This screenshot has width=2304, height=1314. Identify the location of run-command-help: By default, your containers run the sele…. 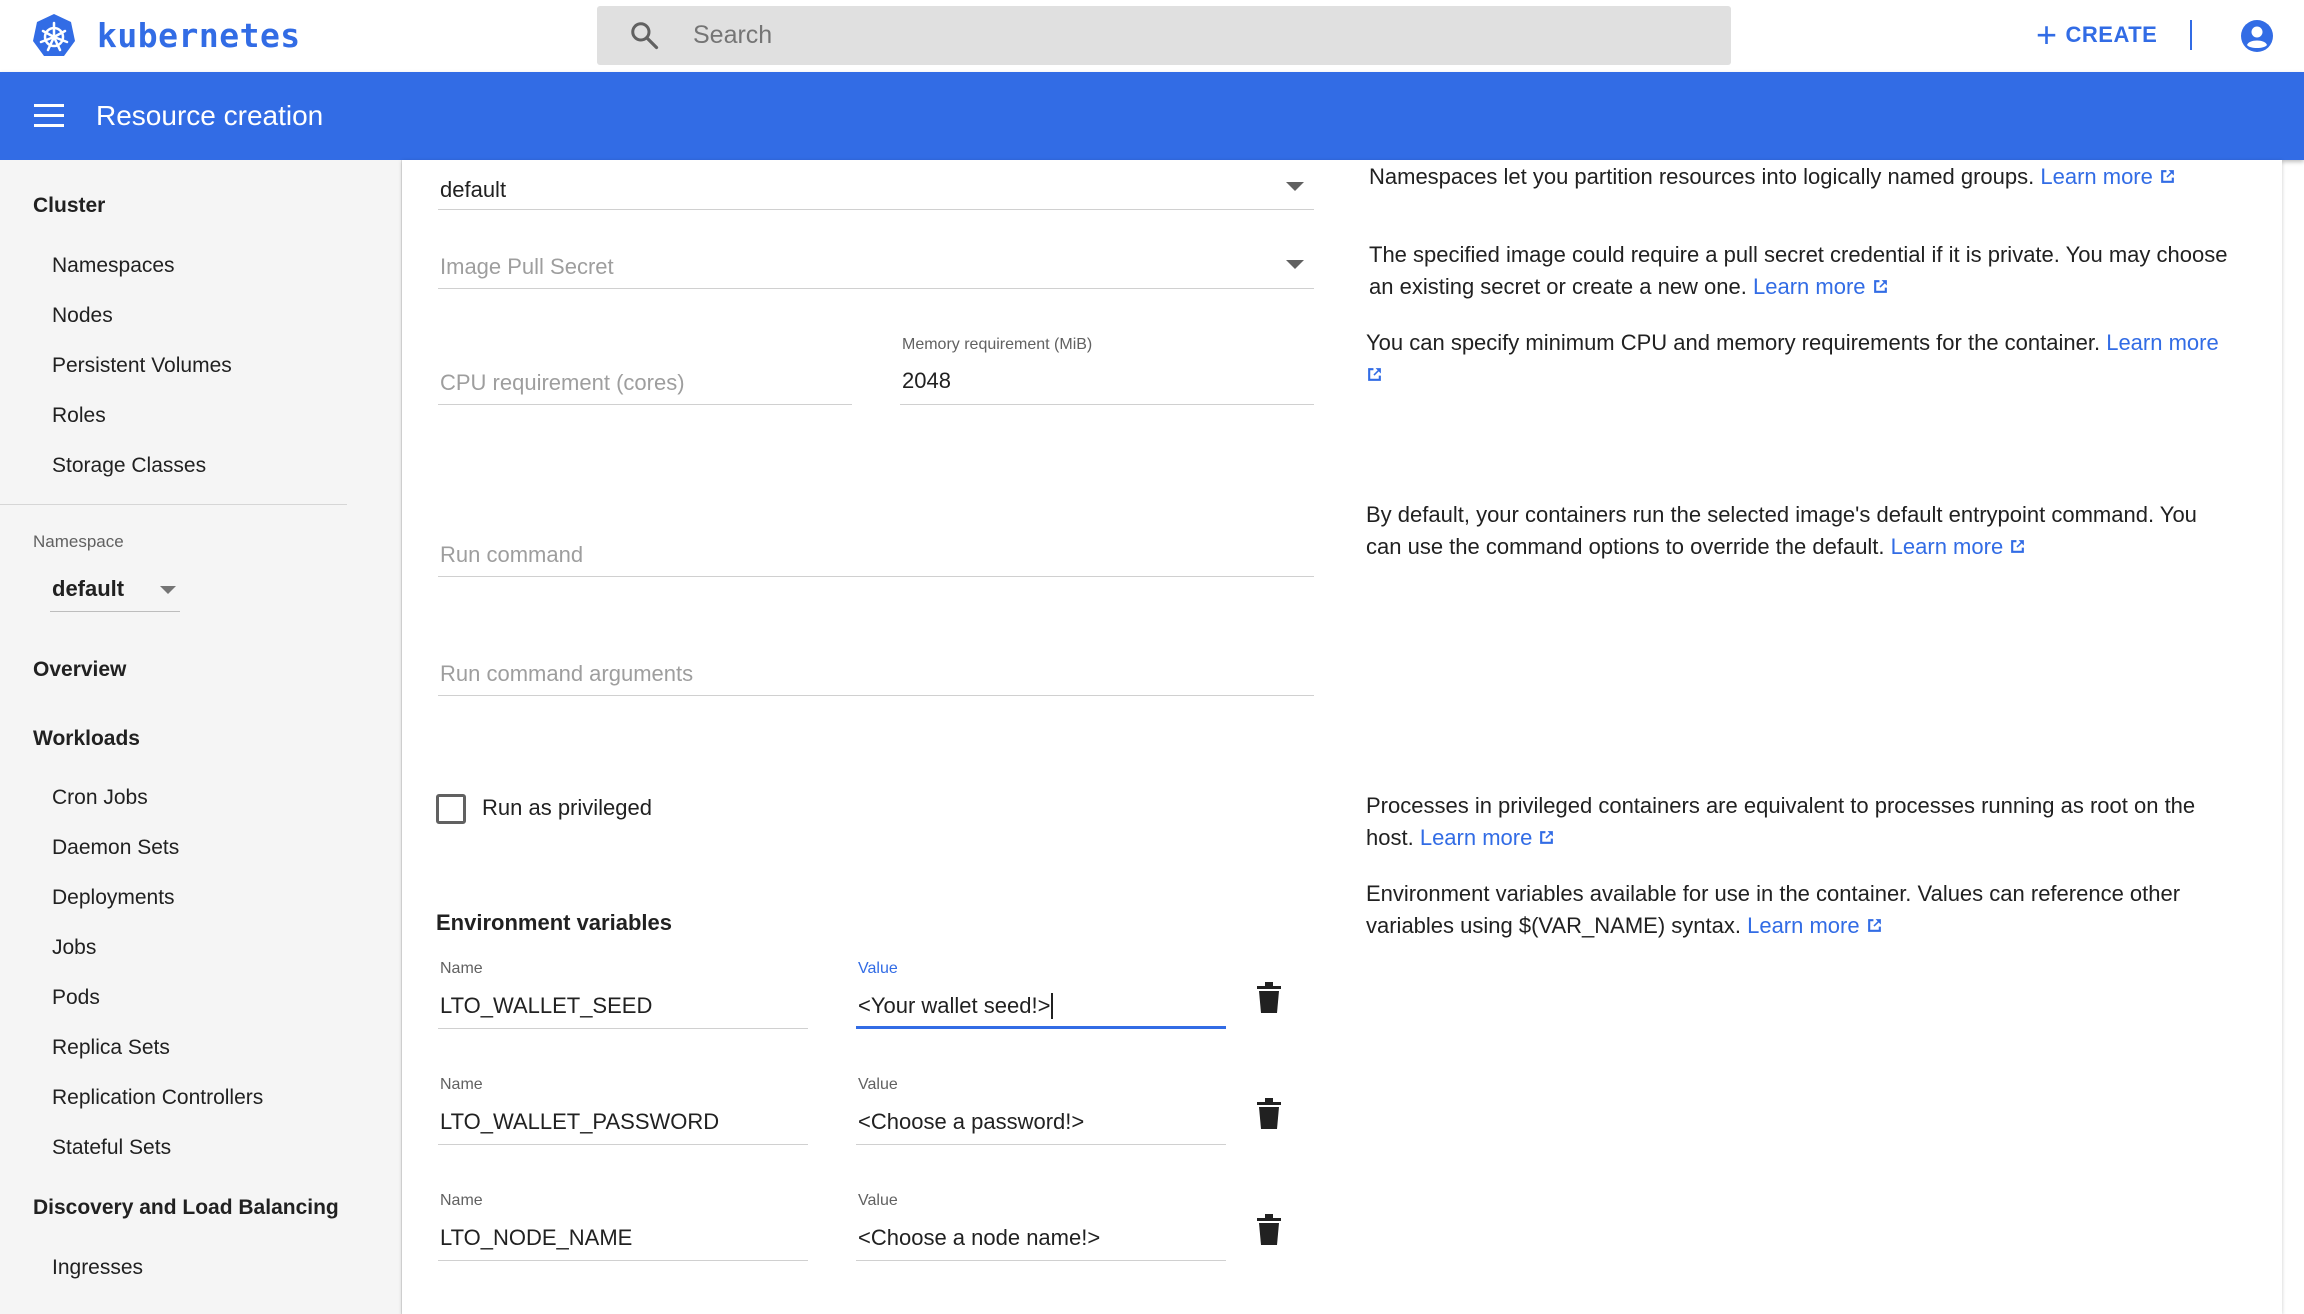
(1781, 531).